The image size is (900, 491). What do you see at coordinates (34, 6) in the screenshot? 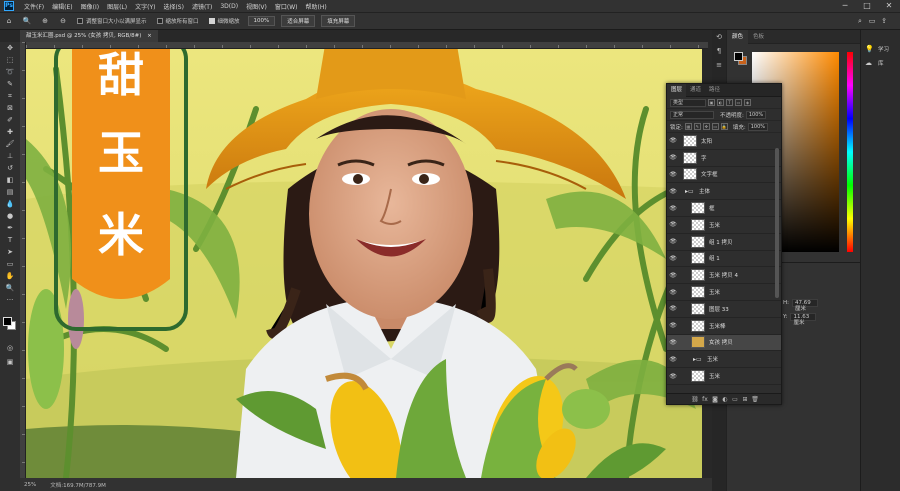
I see `menu-file: 文件(F)` at bounding box center [34, 6].